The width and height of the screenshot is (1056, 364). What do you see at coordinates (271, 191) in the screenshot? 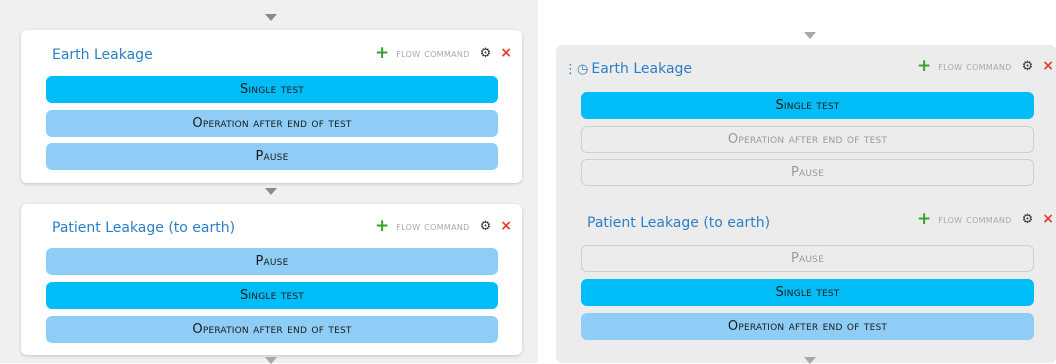
I see `flow-arrow-middle` at bounding box center [271, 191].